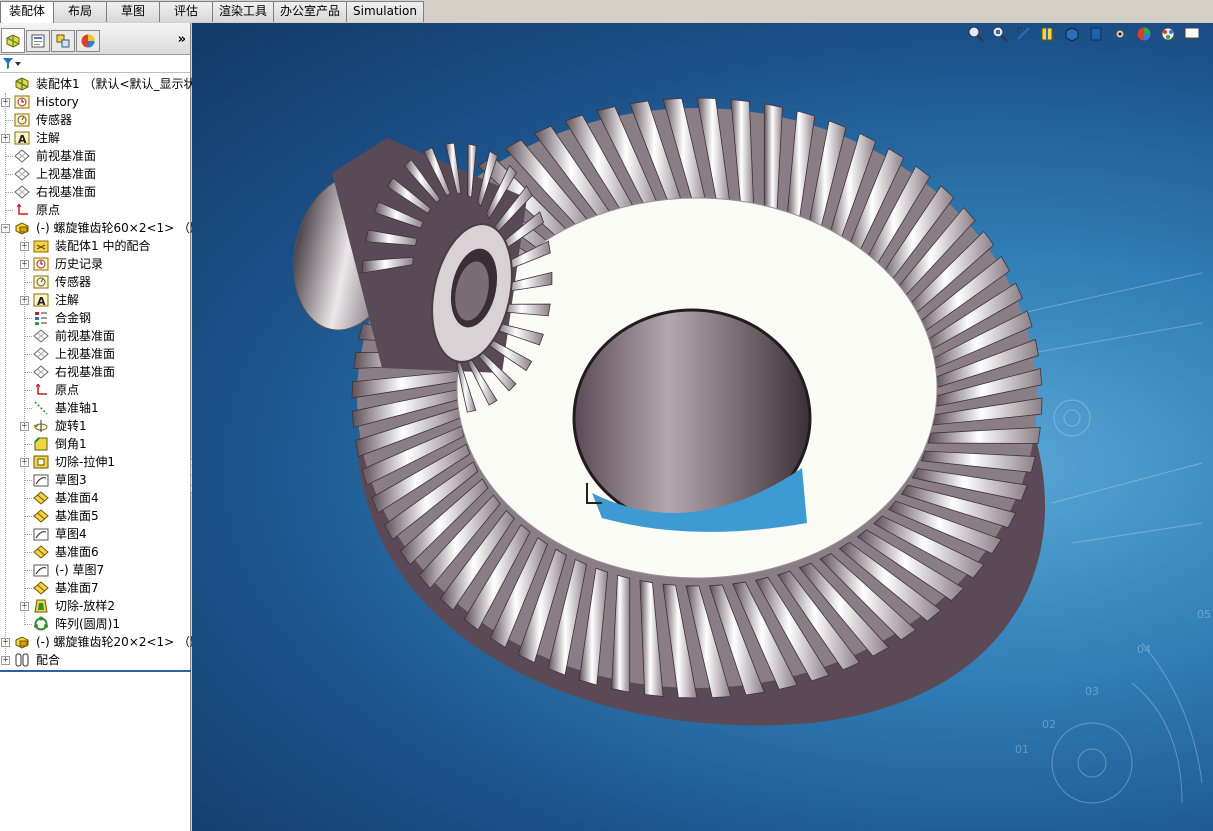 This screenshot has width=1213, height=831. What do you see at coordinates (95, 426) in the screenshot?
I see `tree-item: + 旋转1` at bounding box center [95, 426].